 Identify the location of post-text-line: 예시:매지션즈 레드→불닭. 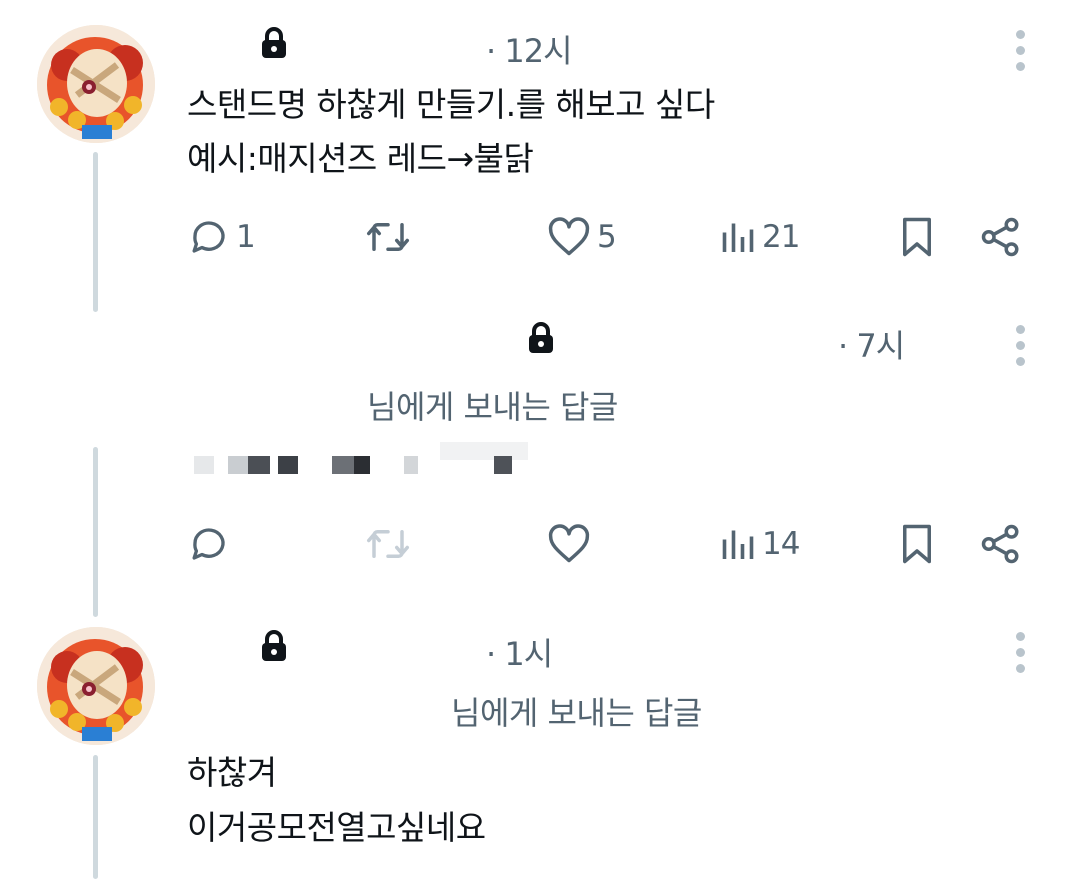
(360, 158).